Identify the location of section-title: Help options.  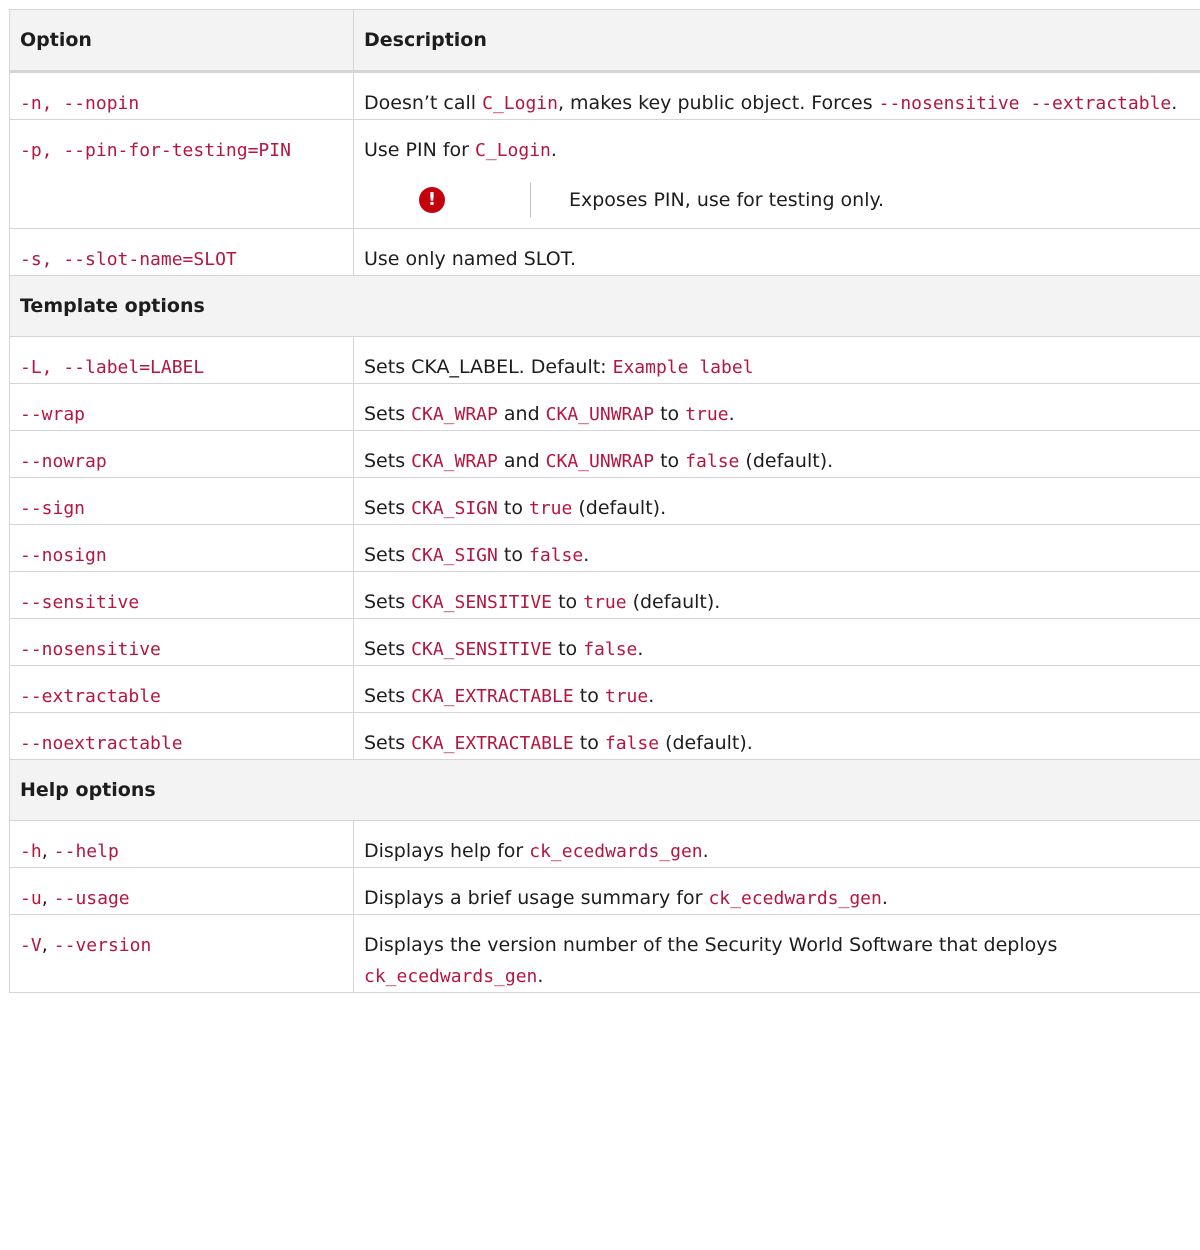
(604, 790).